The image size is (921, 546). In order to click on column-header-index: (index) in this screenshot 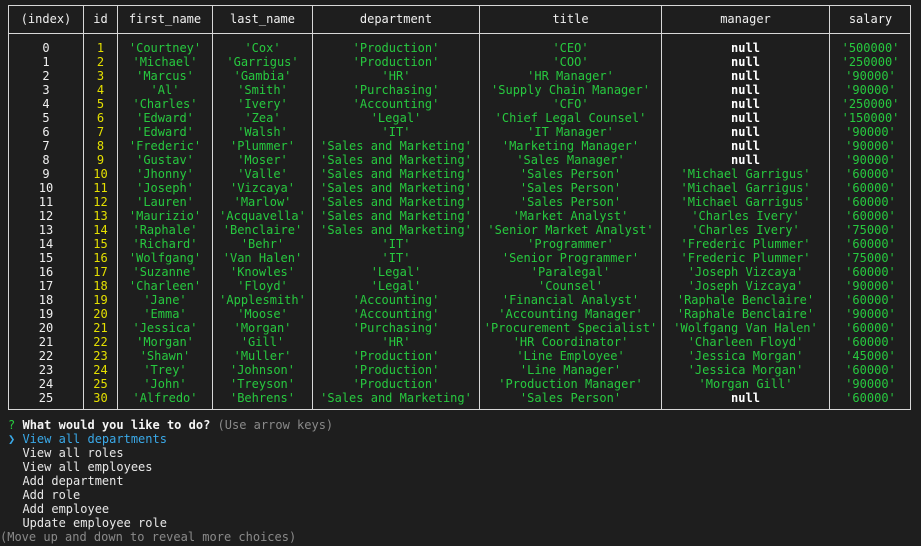, I will do `click(46, 19)`.